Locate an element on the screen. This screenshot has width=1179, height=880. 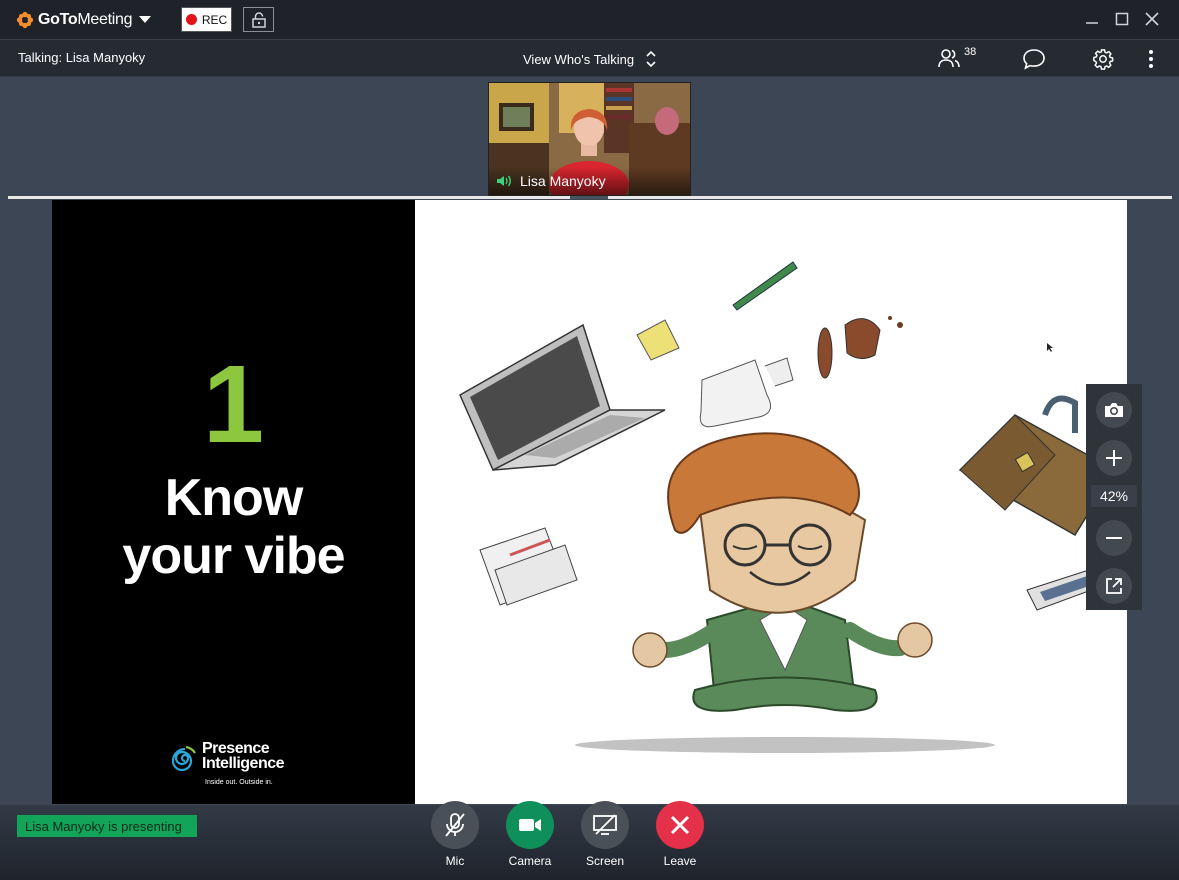
webcam-name-label: Lisa Manyoky is located at coordinates (589, 181).